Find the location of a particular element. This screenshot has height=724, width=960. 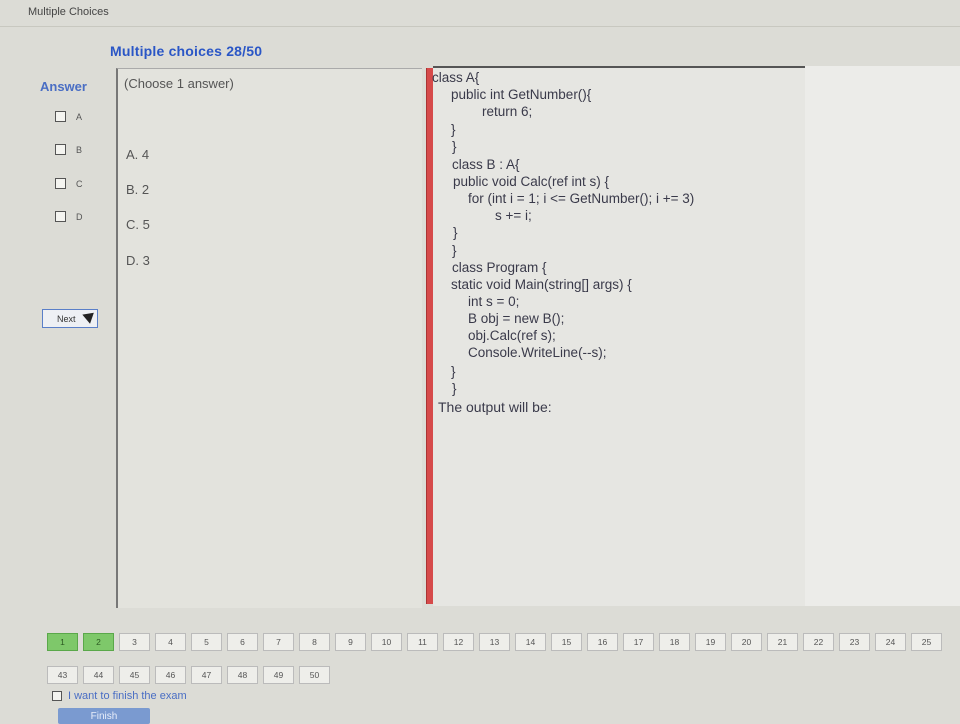

finish-button: Finish is located at coordinates (104, 716).